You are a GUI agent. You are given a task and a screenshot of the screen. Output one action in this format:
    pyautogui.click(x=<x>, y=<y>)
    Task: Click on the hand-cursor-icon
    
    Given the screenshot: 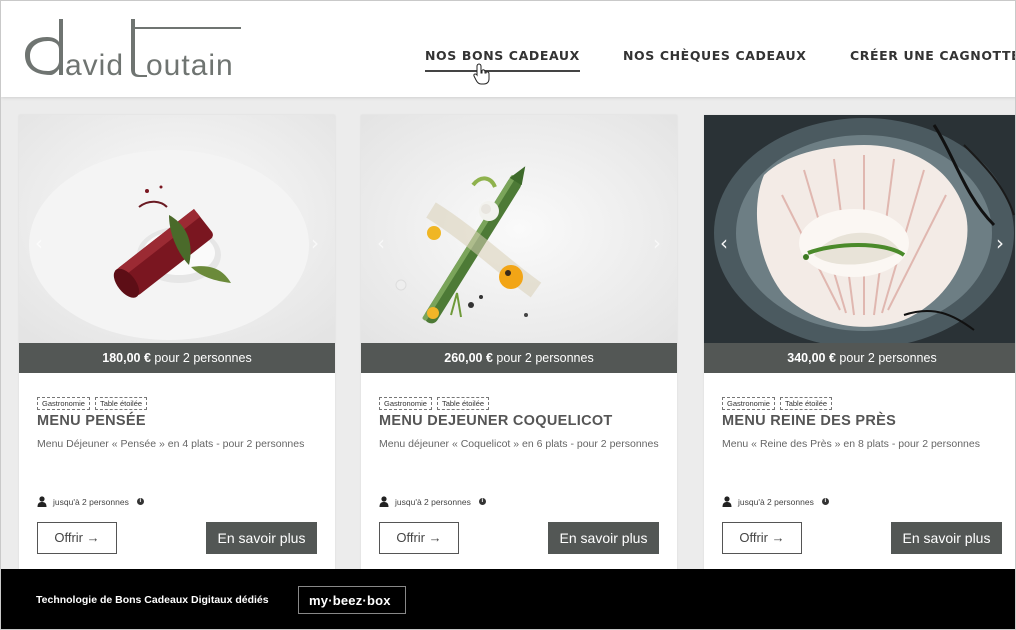 What is the action you would take?
    pyautogui.click(x=482, y=74)
    